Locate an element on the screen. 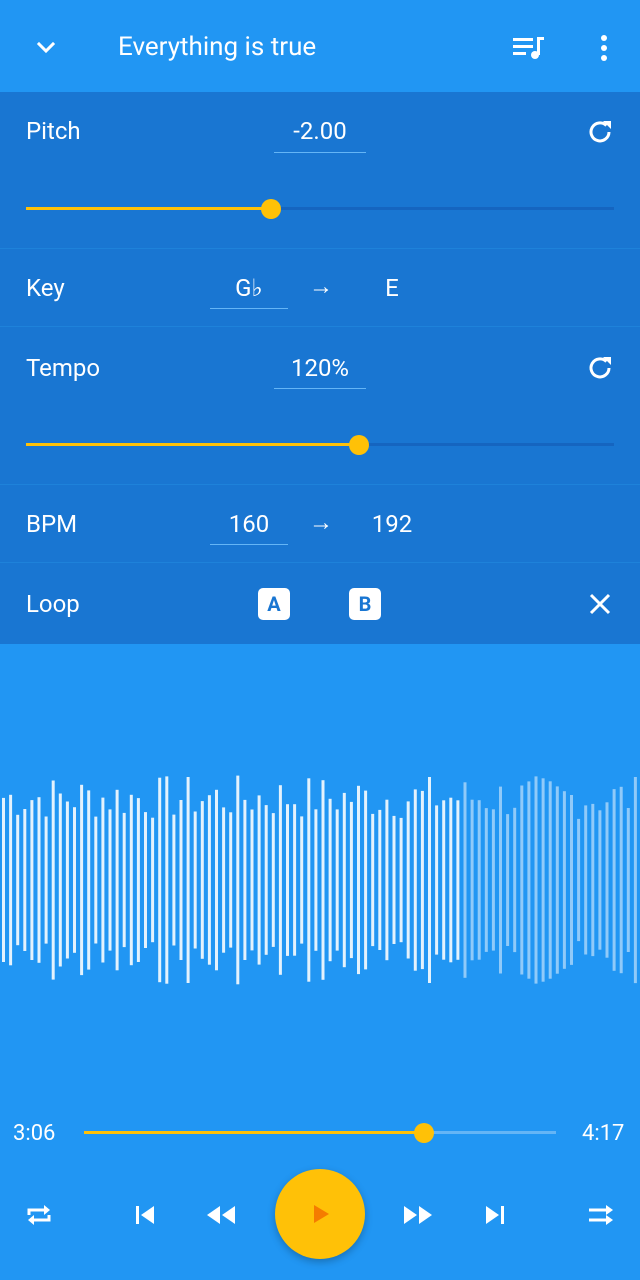 Image resolution: width=640 pixels, height=1280 pixels. total-time: 4:17 is located at coordinates (603, 1133).